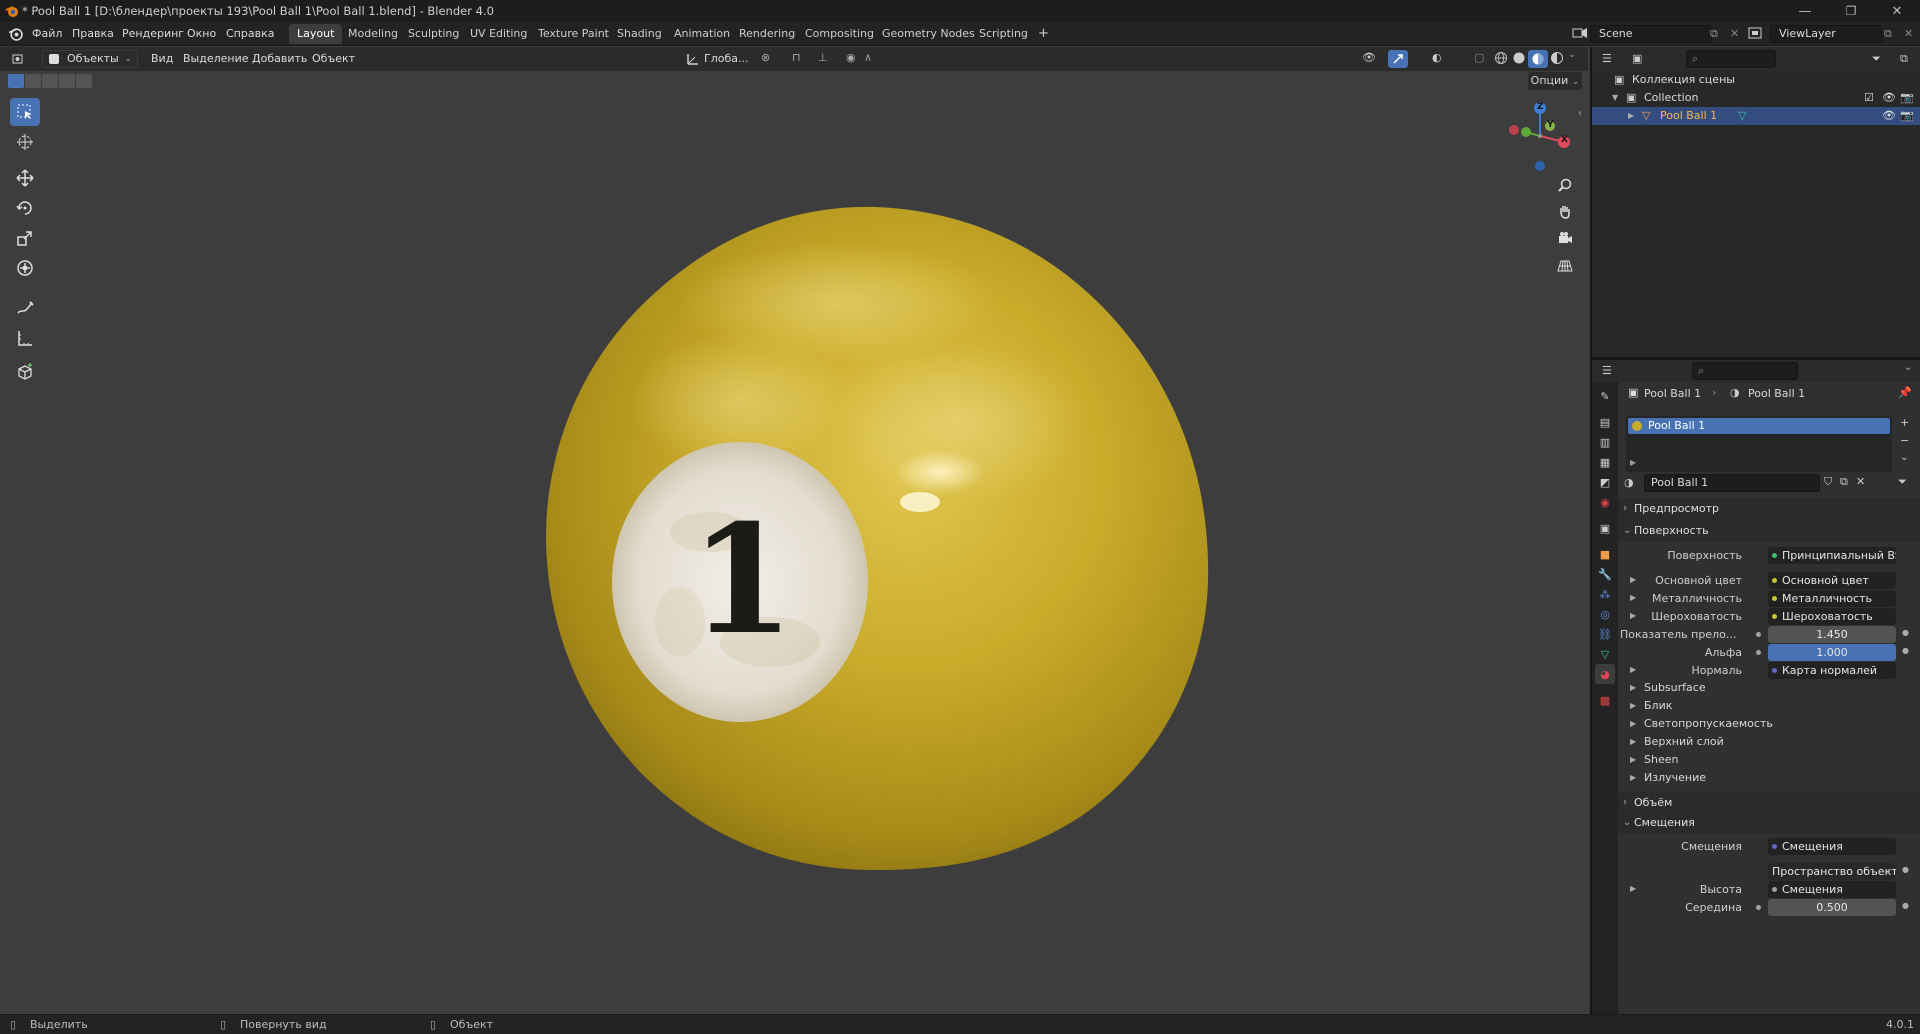 The width and height of the screenshot is (1920, 1034). I want to click on scene-copy-icon: ⧉, so click(1714, 34).